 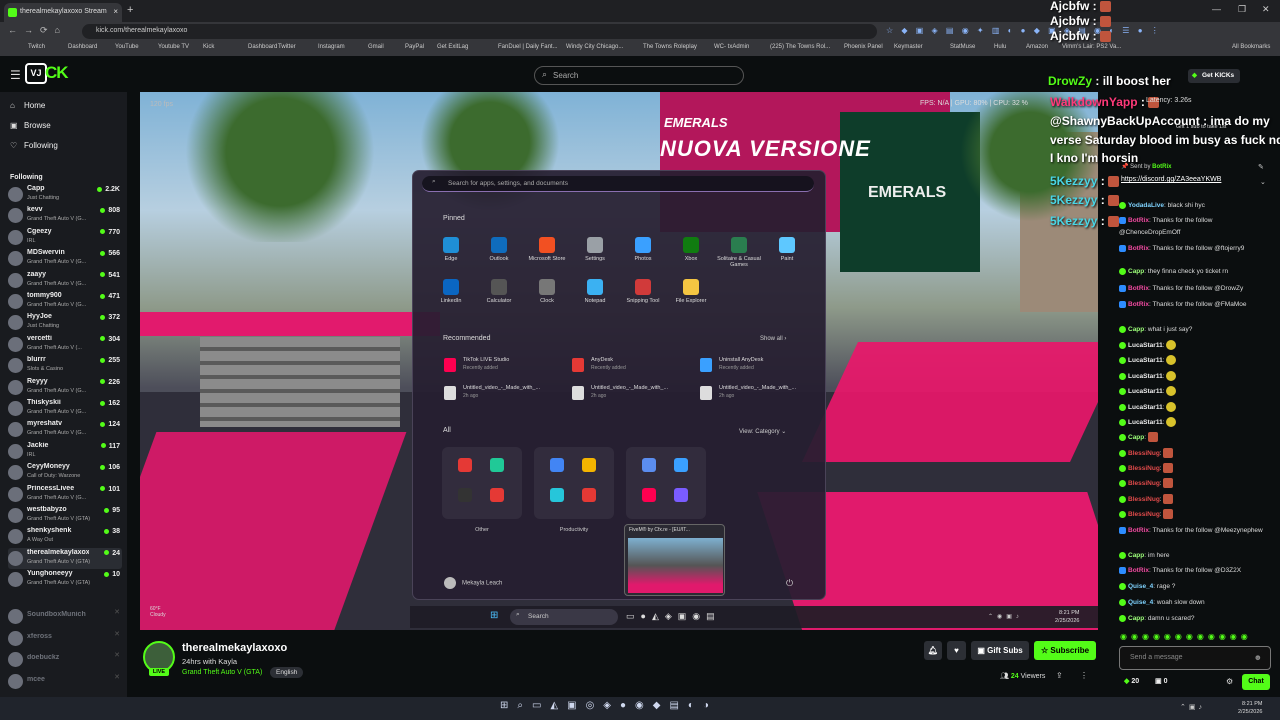 What do you see at coordinates (1261, 167) in the screenshot?
I see `pin-icon: ✎` at bounding box center [1261, 167].